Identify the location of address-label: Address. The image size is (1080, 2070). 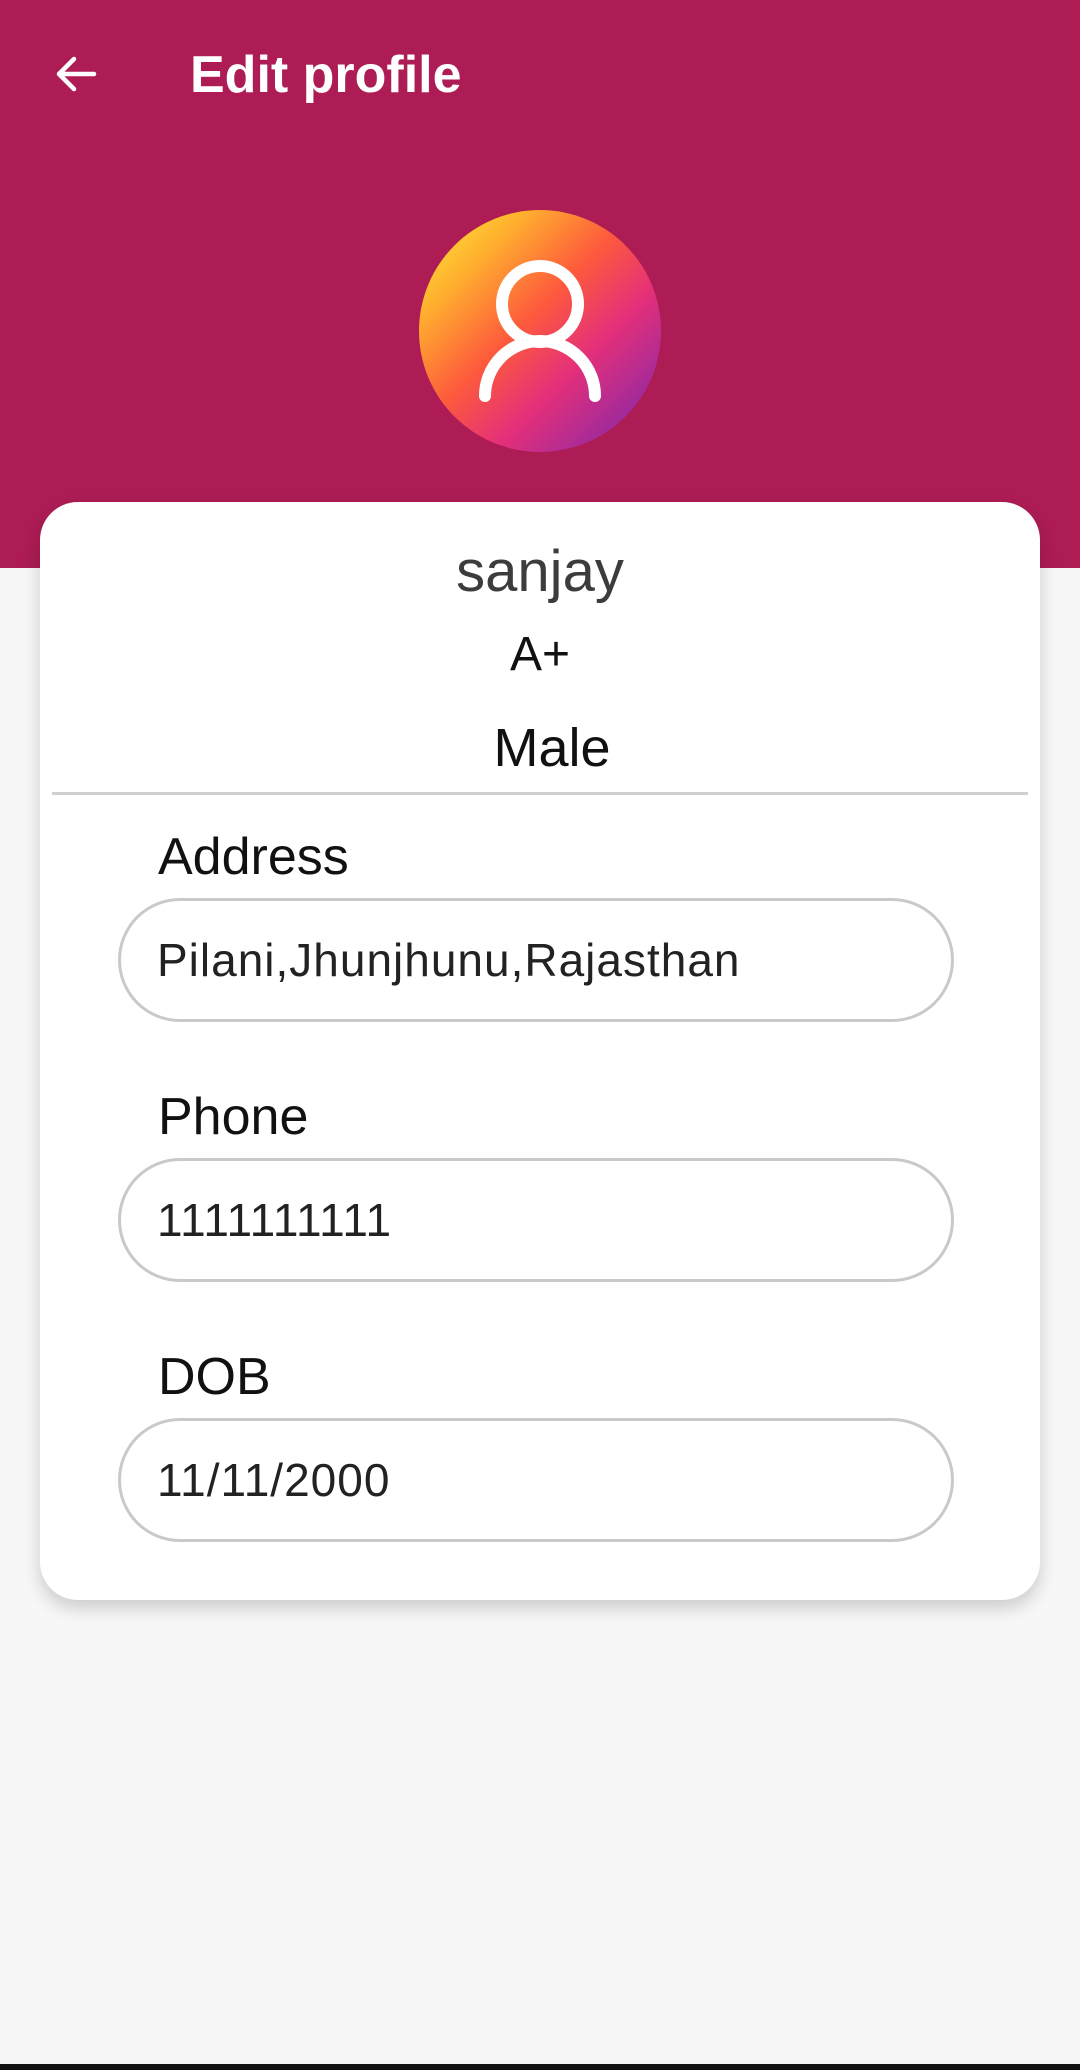
(253, 857).